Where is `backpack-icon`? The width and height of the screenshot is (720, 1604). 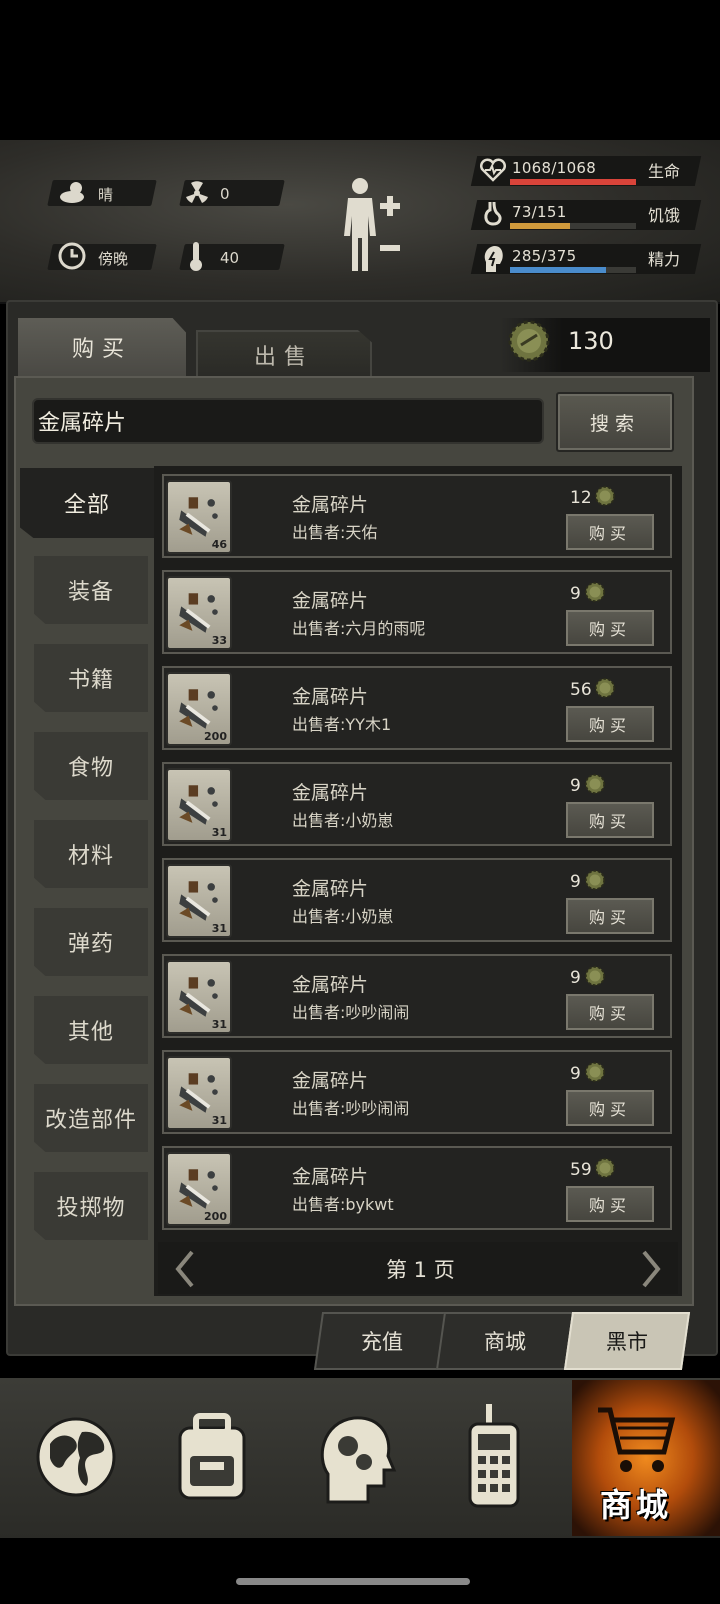
backpack-icon is located at coordinates (212, 1457).